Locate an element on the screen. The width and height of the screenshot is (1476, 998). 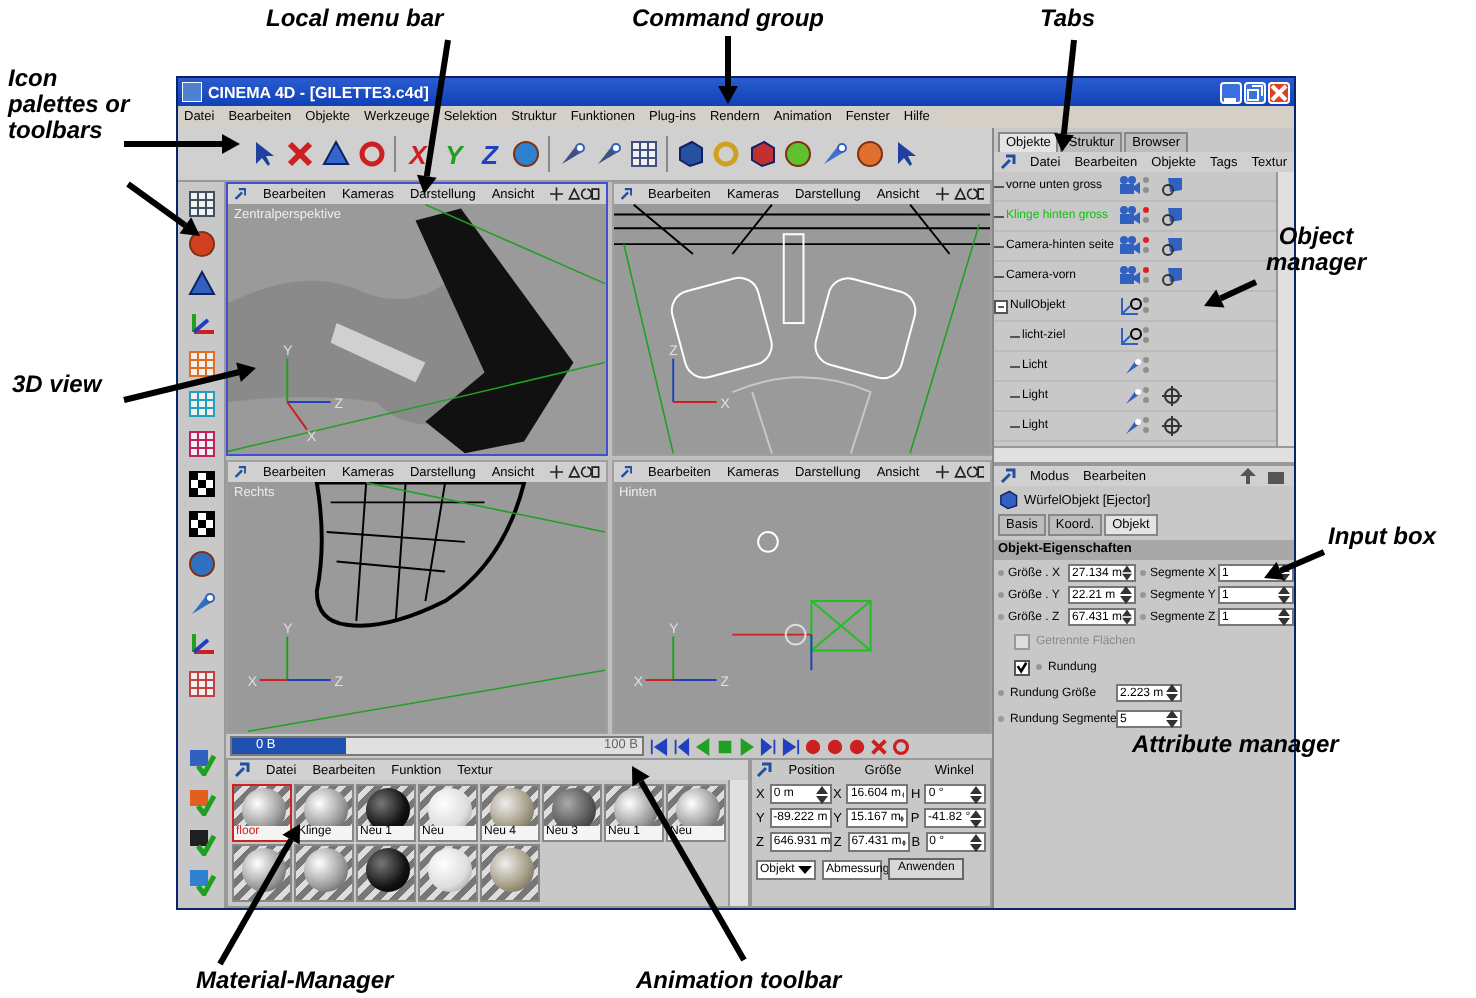
callout-label: Icon palettes or toolbars is located at coordinates (70, 105).